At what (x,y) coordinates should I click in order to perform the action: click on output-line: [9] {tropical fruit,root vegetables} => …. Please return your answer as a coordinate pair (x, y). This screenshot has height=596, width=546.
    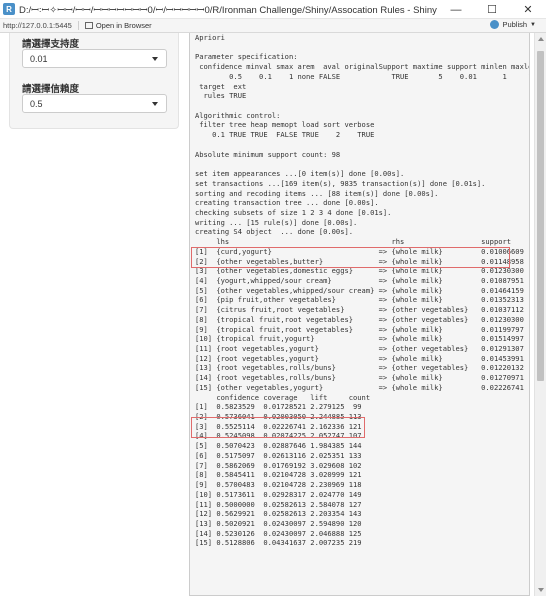
    Looking at the image, I should click on (359, 329).